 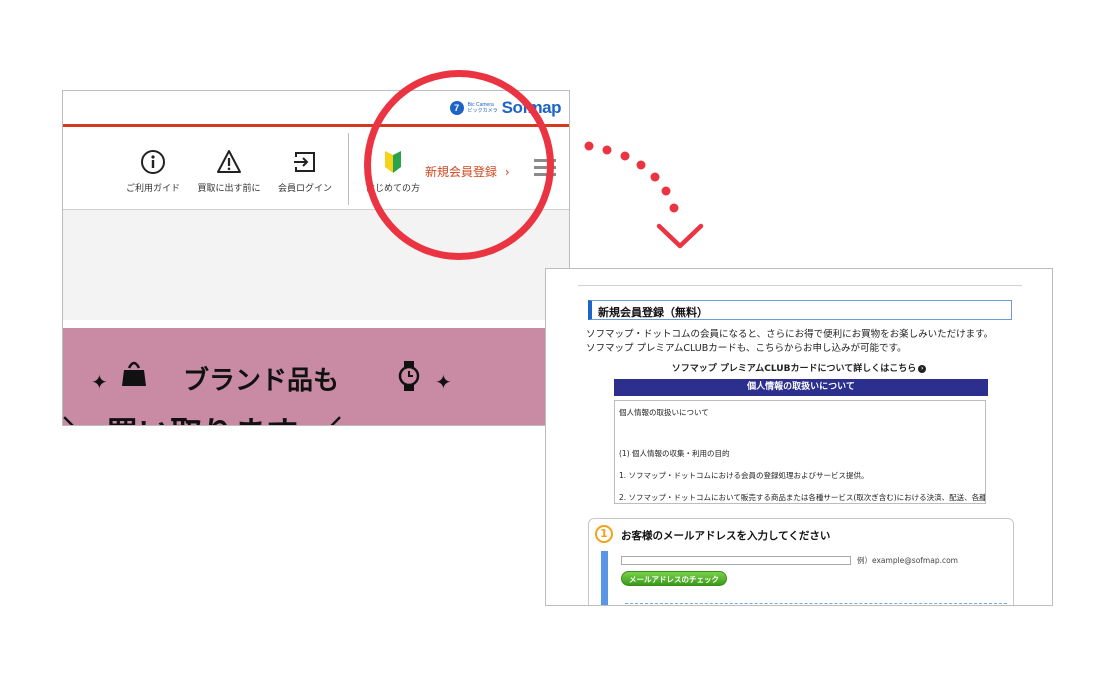 What do you see at coordinates (801, 387) in the screenshot?
I see `privacy-header: 個人情報の取扱いについて` at bounding box center [801, 387].